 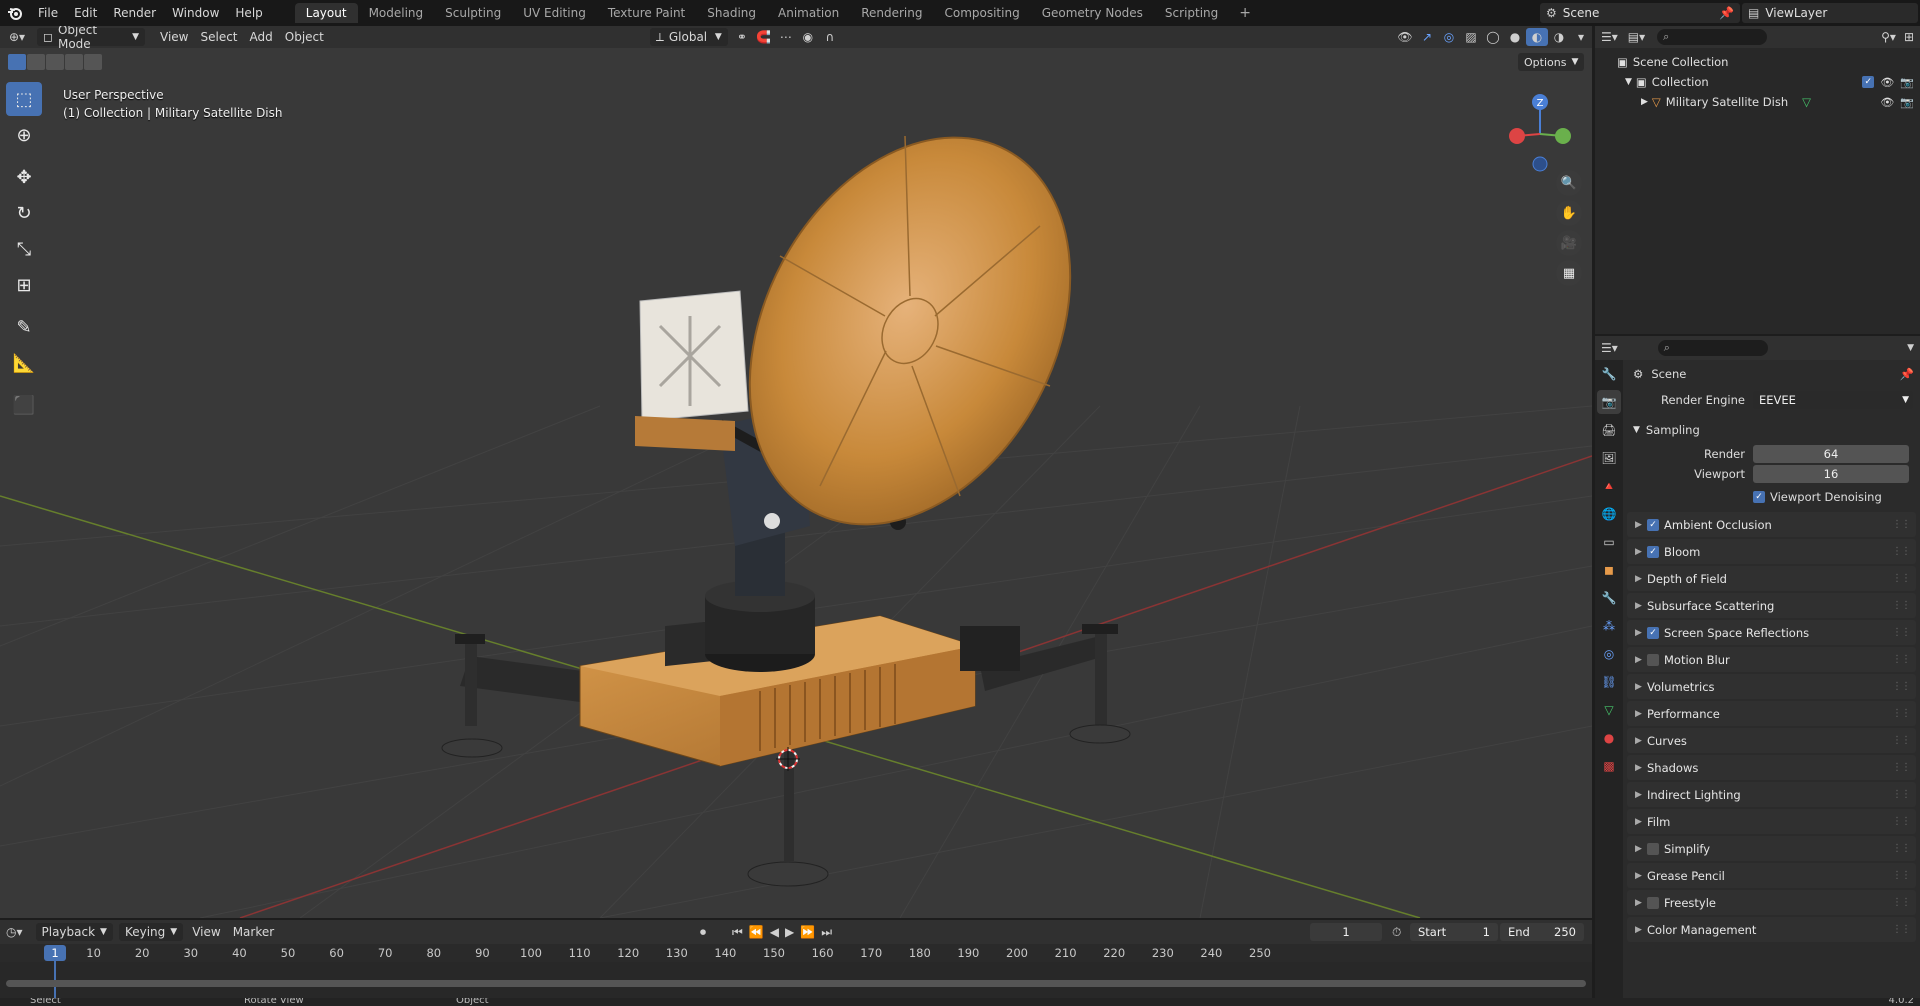 What do you see at coordinates (24, 177) in the screenshot?
I see `move-tool-icon: ✥` at bounding box center [24, 177].